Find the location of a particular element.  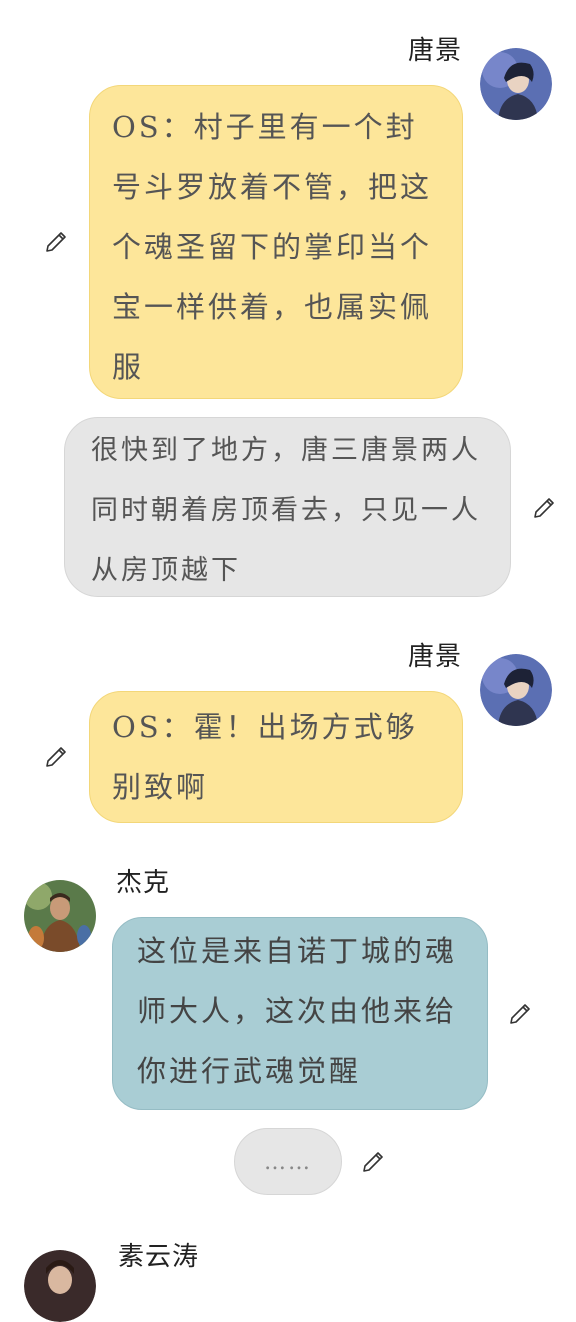

message-text: OS：霍！出场方式够别致啊 is located at coordinates (265, 757).